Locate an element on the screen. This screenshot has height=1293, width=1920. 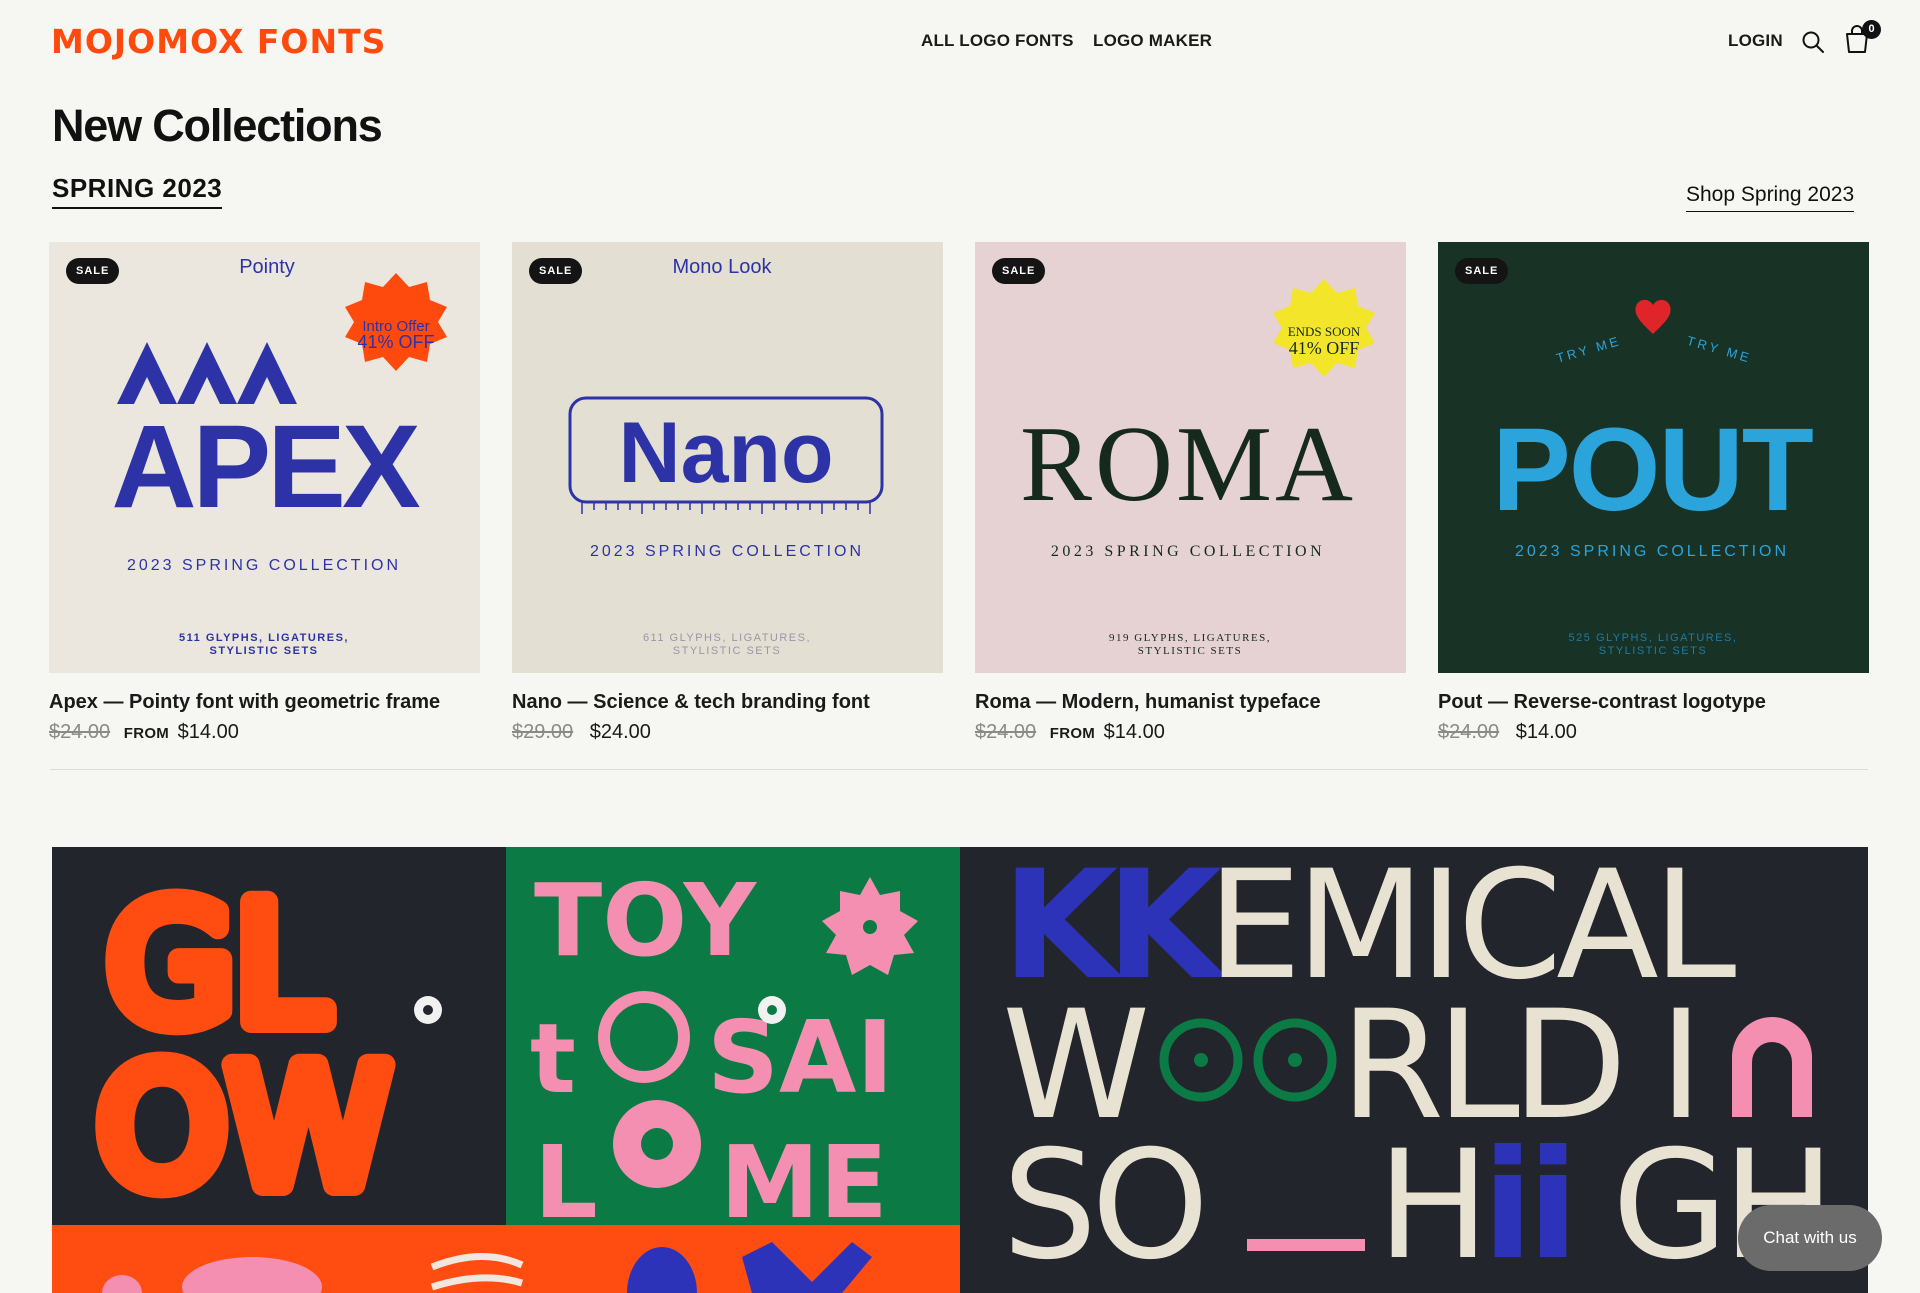
toy-line3: ME is located at coordinates (804, 1182).